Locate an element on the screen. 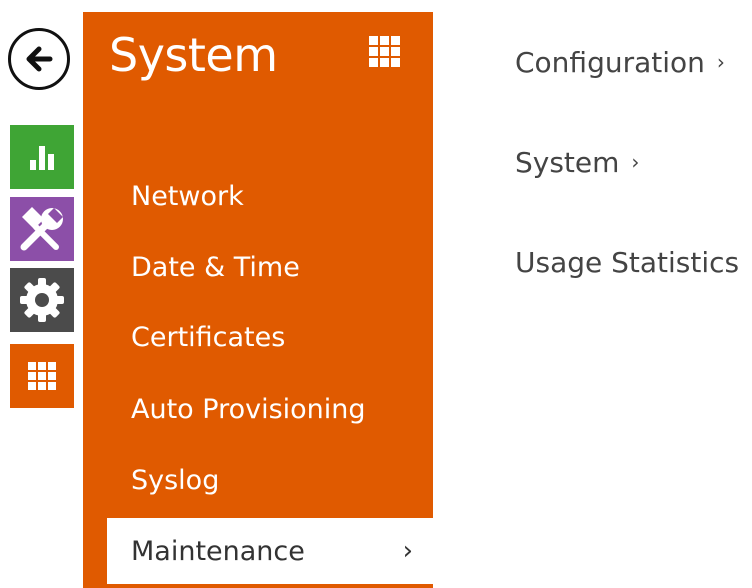 Image resolution: width=752 pixels, height=588 pixels. subnav-item-label: Configuration is located at coordinates (610, 62).